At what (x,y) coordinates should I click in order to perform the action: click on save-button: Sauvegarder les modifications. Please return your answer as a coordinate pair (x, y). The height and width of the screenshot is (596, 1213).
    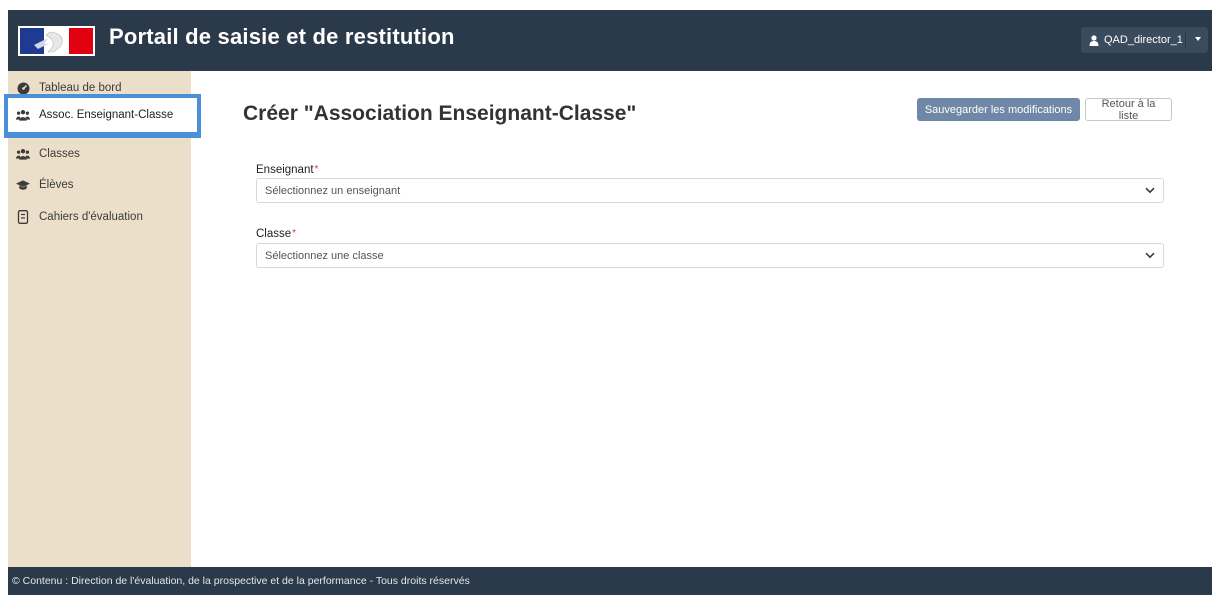
    Looking at the image, I should click on (998, 109).